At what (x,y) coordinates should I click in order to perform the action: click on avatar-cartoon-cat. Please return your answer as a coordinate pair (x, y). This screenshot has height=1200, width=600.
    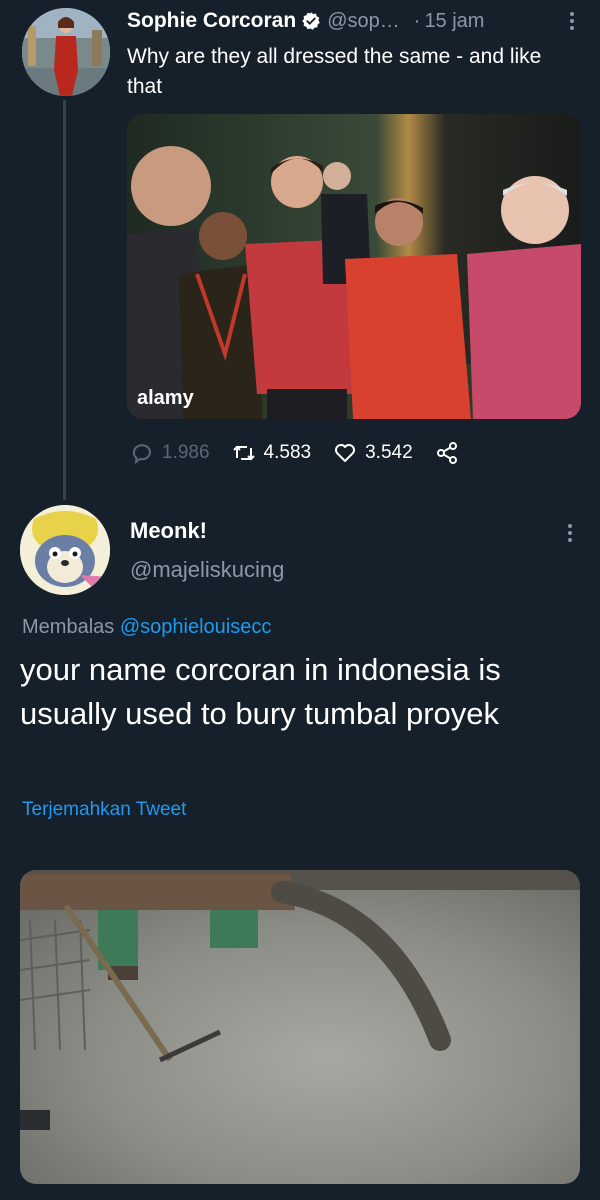
    Looking at the image, I should click on (65, 550).